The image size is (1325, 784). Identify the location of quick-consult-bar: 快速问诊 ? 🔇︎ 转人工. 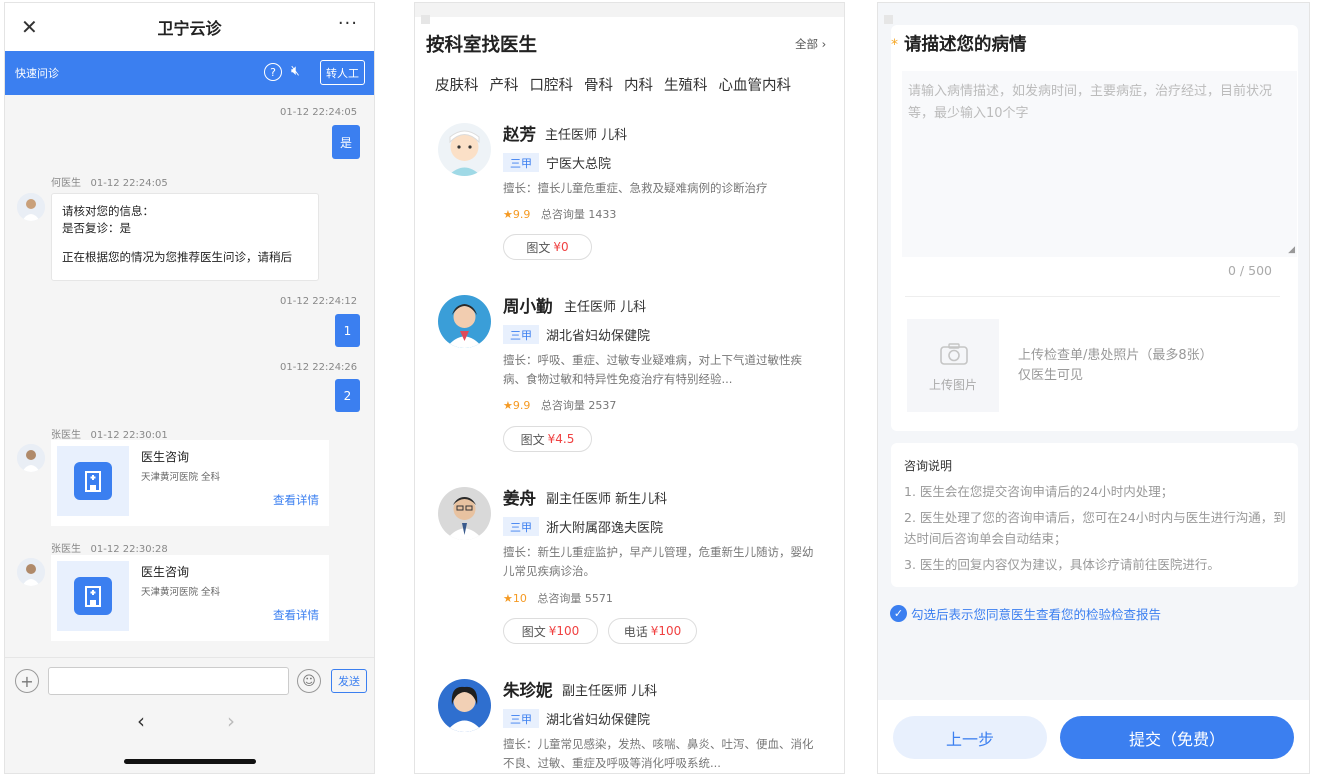
(189, 73).